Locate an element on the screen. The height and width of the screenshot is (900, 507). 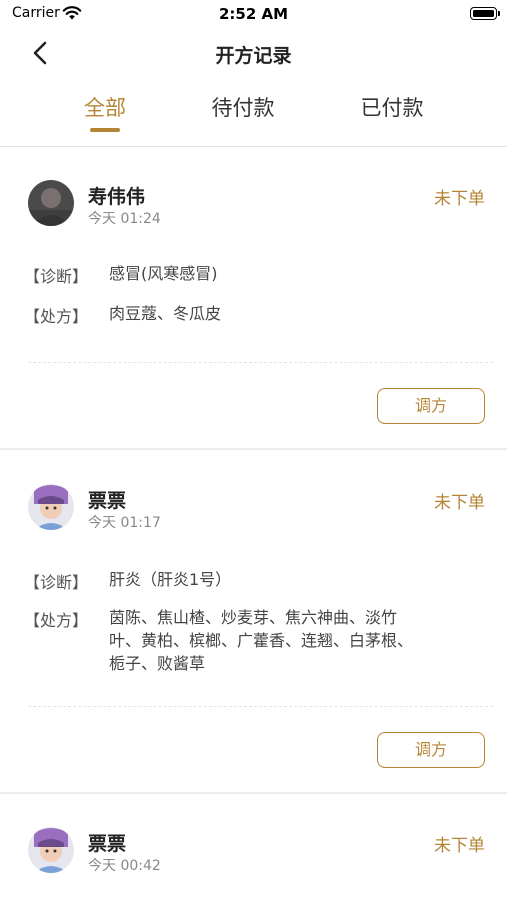
filter-tabs: 全部 待付款 已付款 is located at coordinates (253, 114).